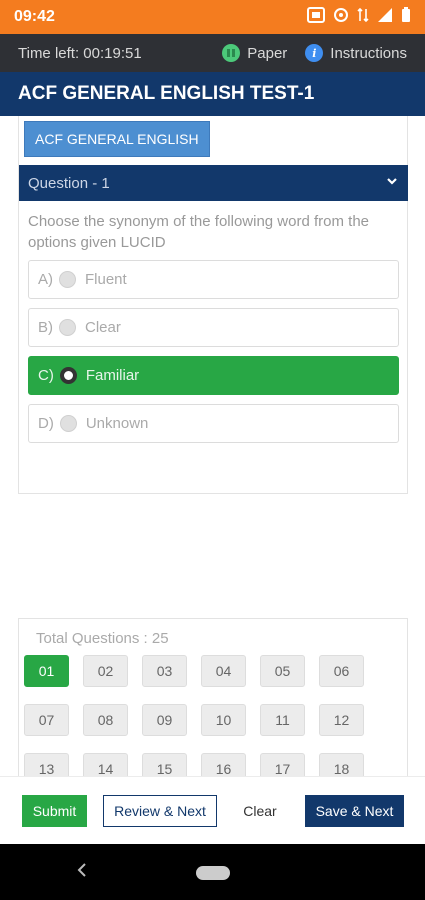 The image size is (425, 900). I want to click on status-icons, so click(359, 17).